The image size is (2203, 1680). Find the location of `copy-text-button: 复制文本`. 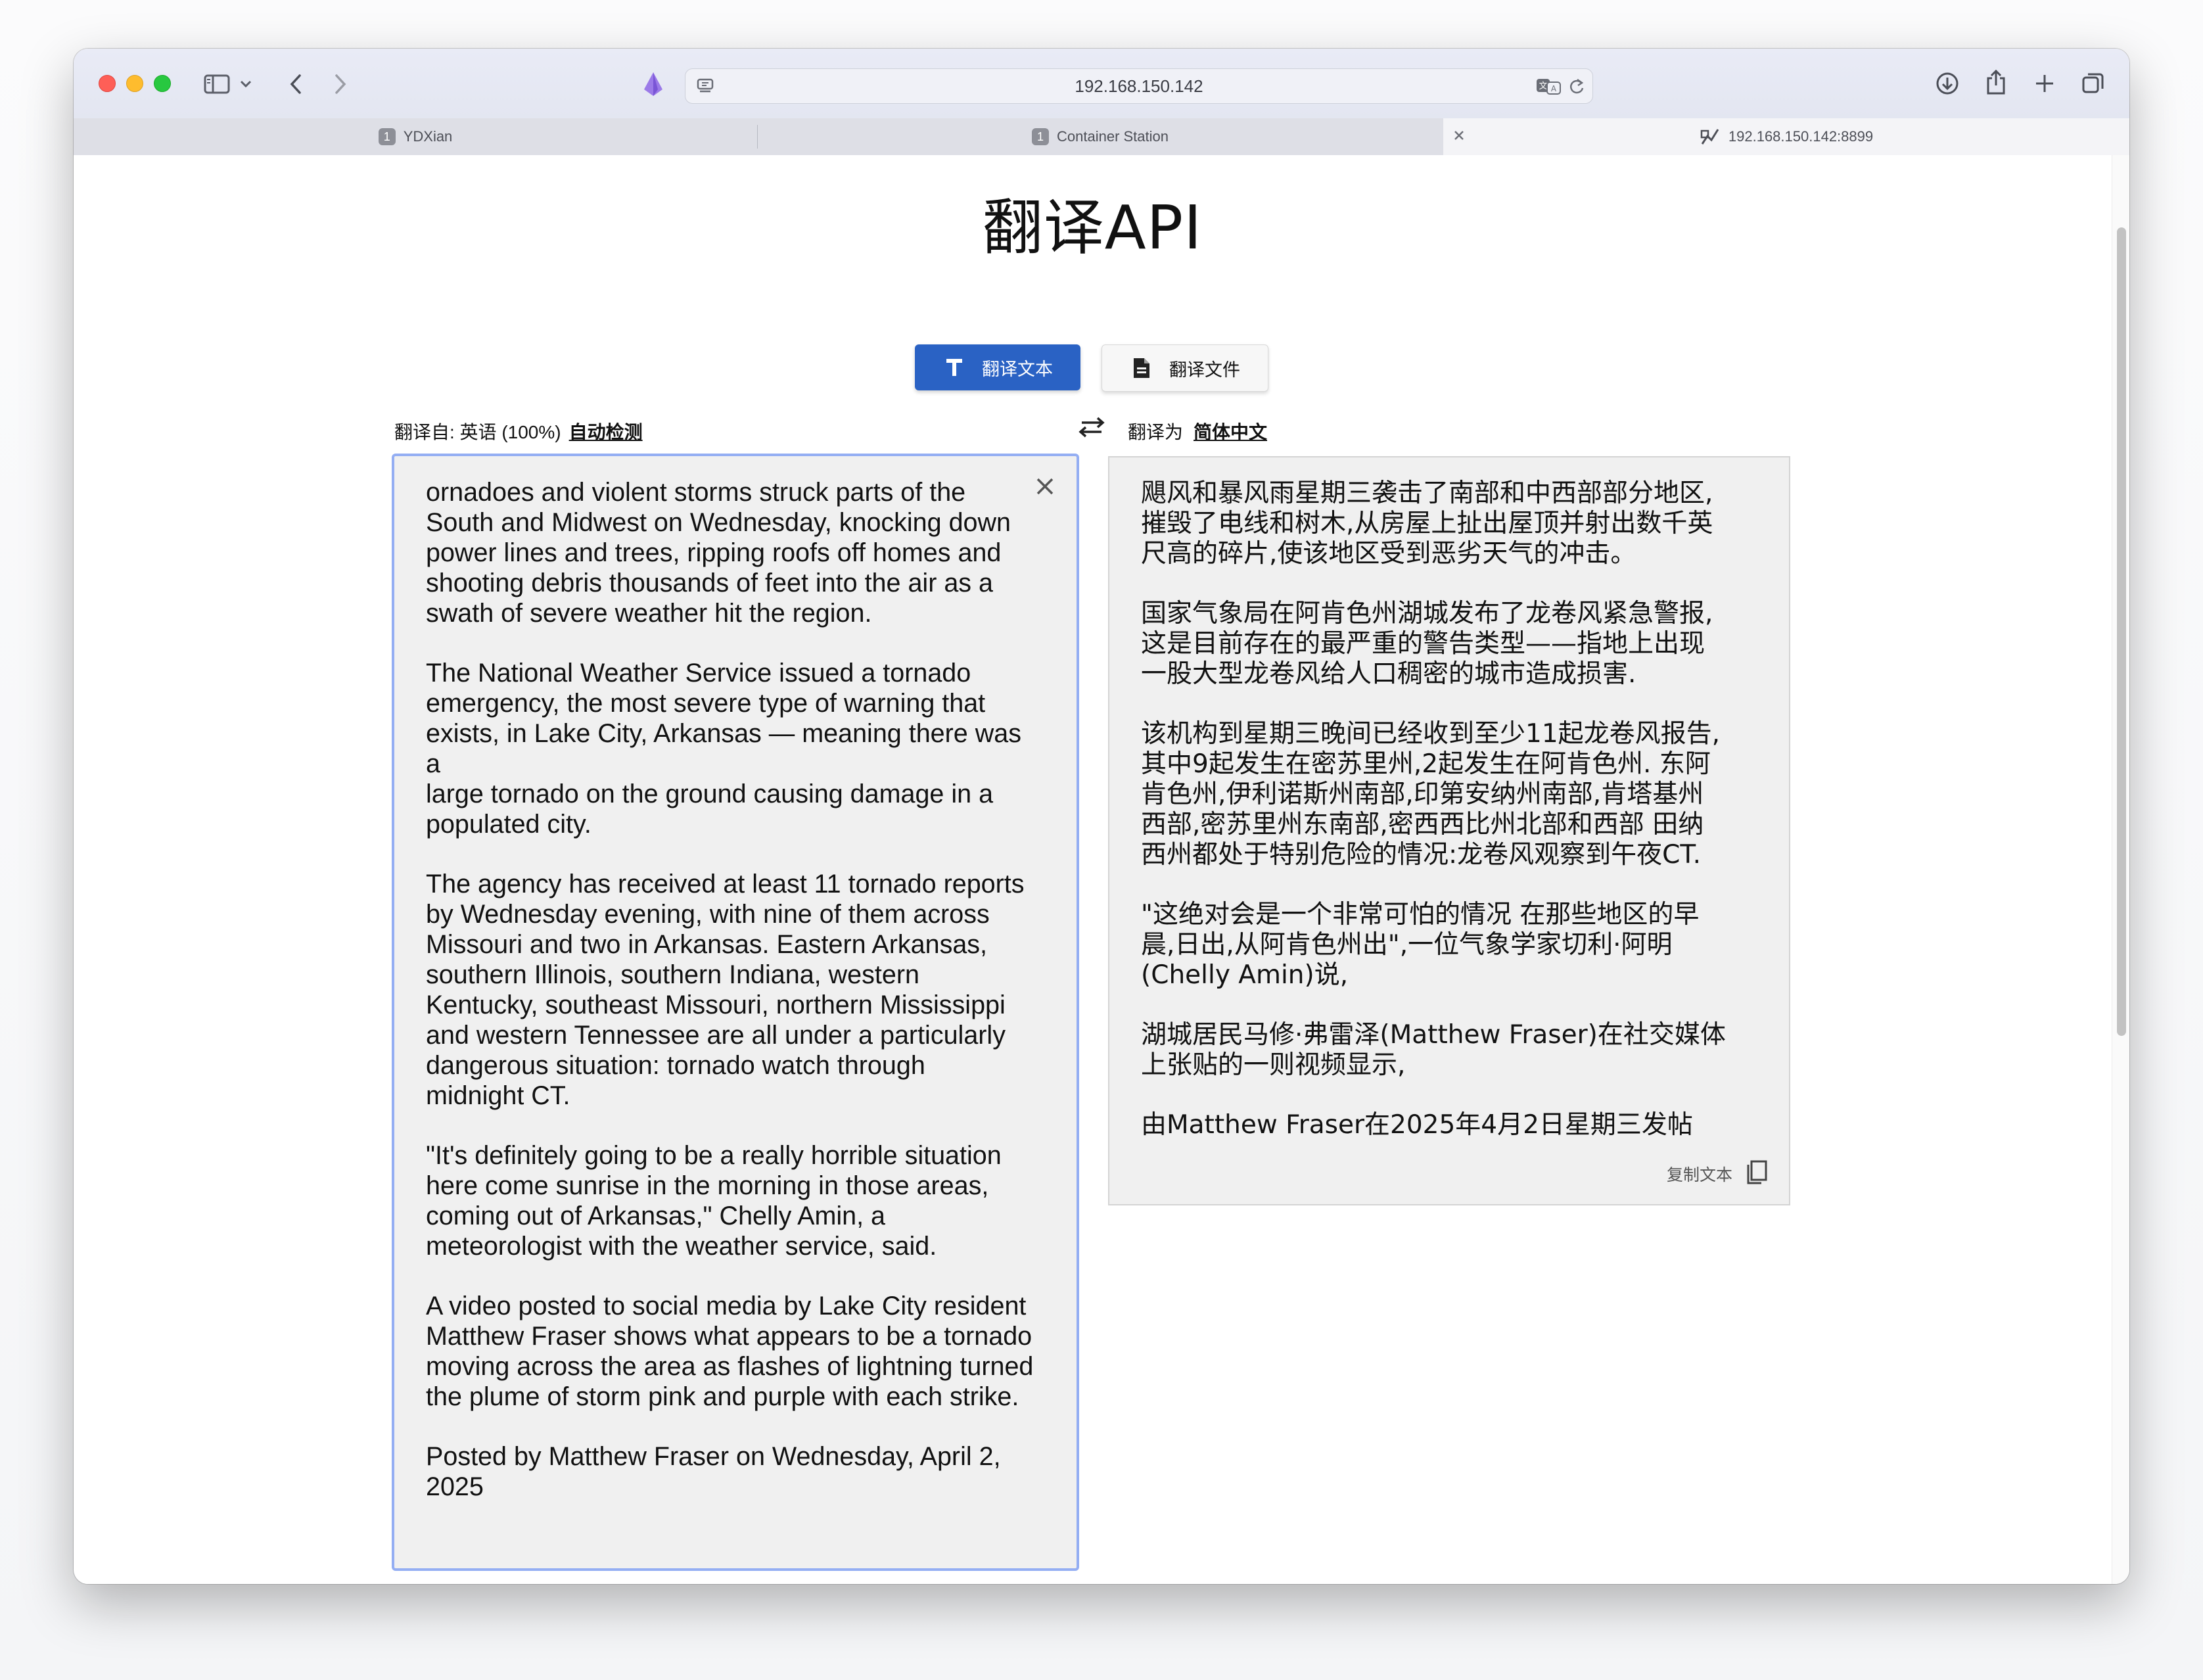

copy-text-button: 复制文本 is located at coordinates (1718, 1173).